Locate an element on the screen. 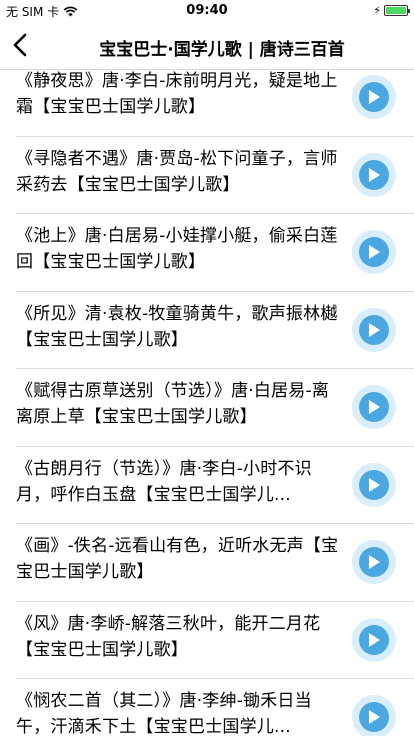  status-bar: 无 SIM 卡 09:40 ⚡ is located at coordinates (207, 11).